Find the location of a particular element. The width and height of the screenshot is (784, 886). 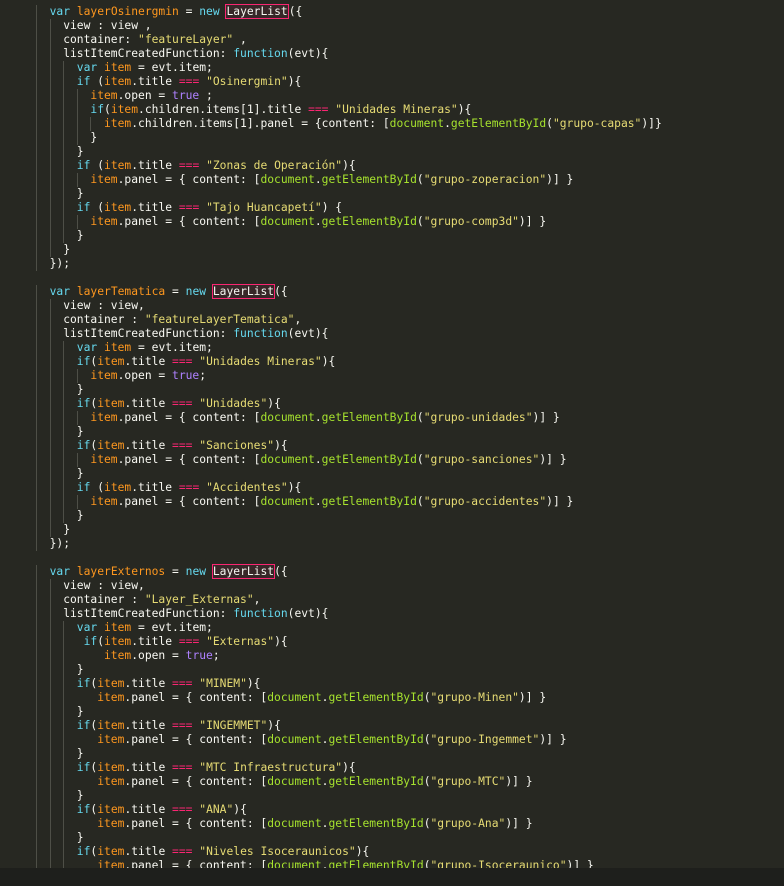

code-line: if(item.title === "MINEM"){ is located at coordinates (392, 684).